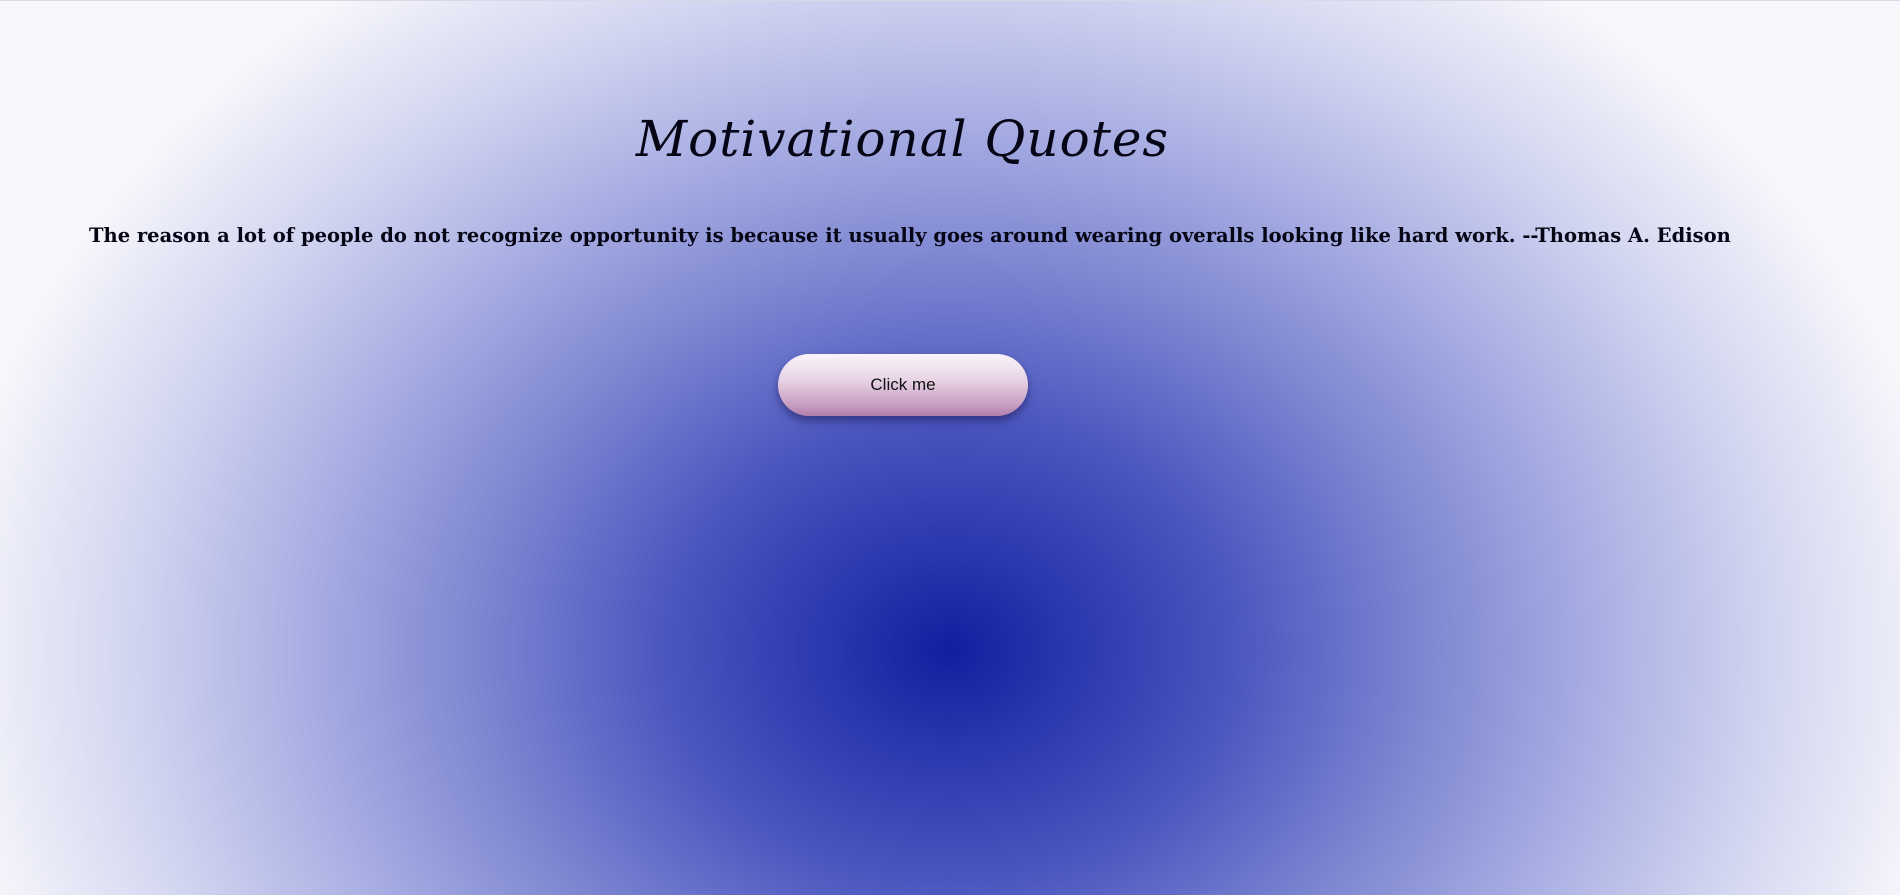  I want to click on click-me-button: Click me, so click(903, 385).